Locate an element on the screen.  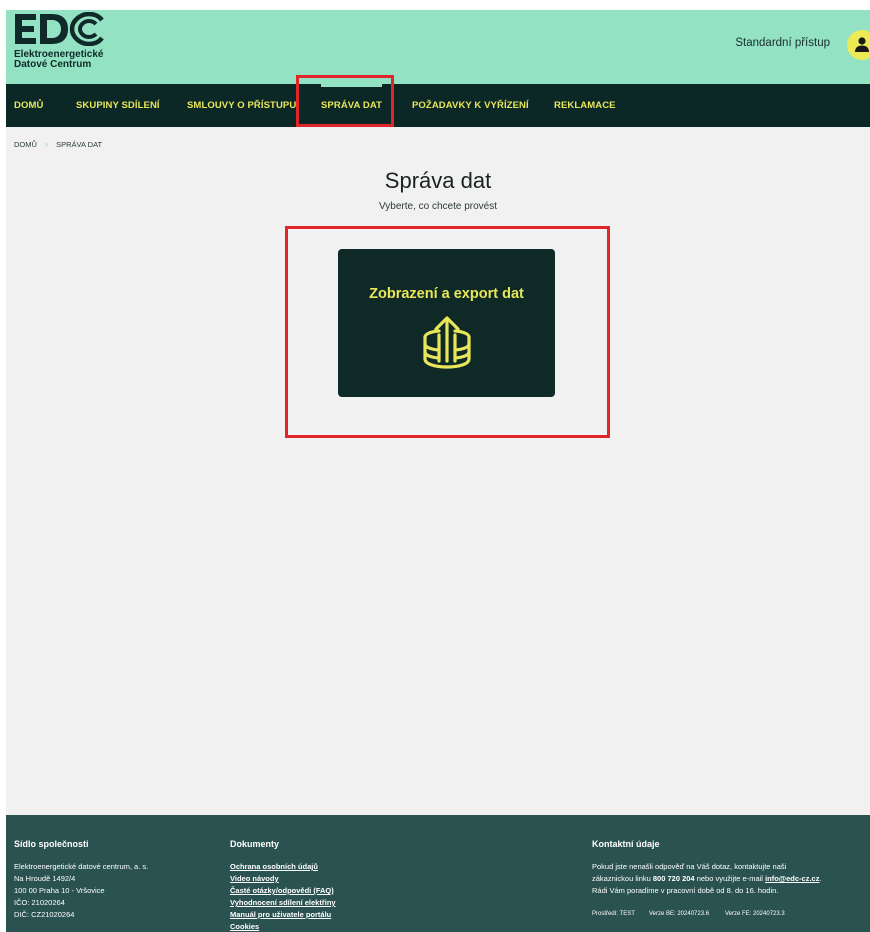
nav-item-label: POŽADAVKY K VYŘÍZENÍ is located at coordinates (470, 105).